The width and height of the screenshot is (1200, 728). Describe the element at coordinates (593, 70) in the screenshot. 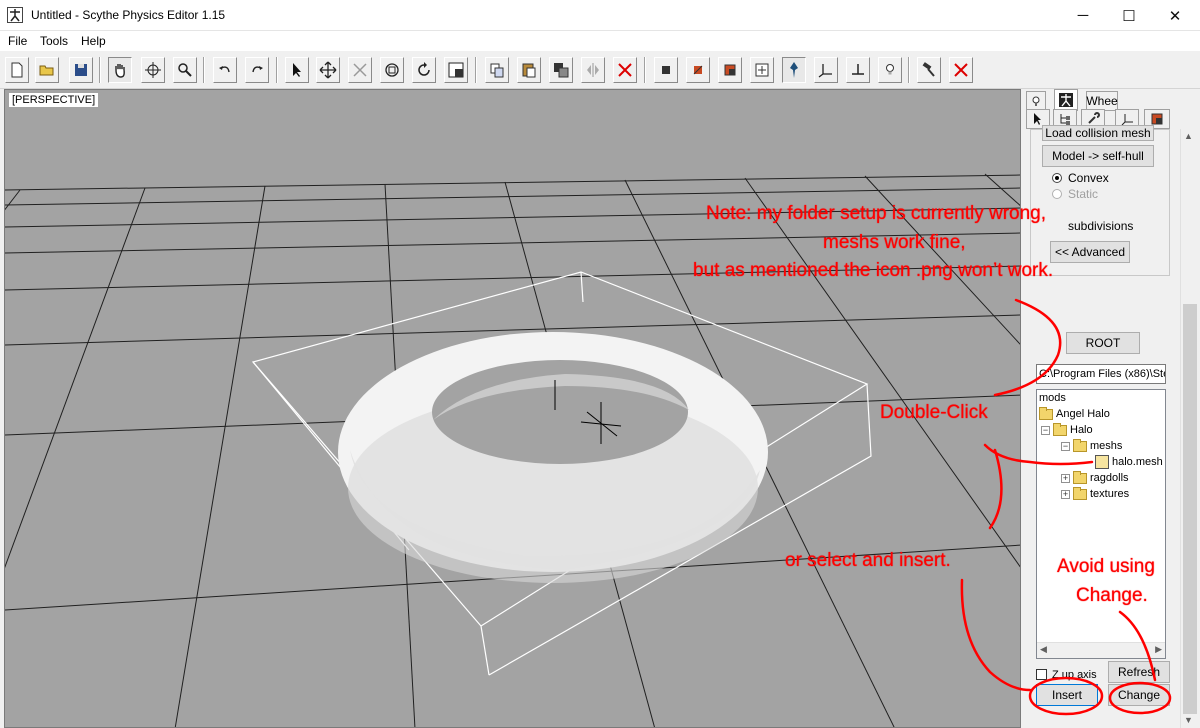

I see `mirror-icon` at that location.